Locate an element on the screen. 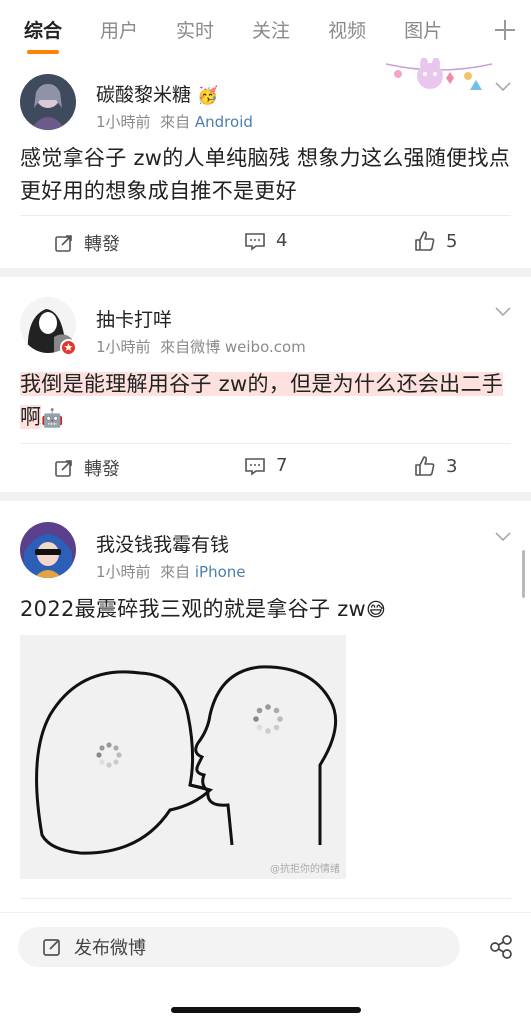 This screenshot has height=1024, width=531. post-source: iPhone is located at coordinates (220, 572).